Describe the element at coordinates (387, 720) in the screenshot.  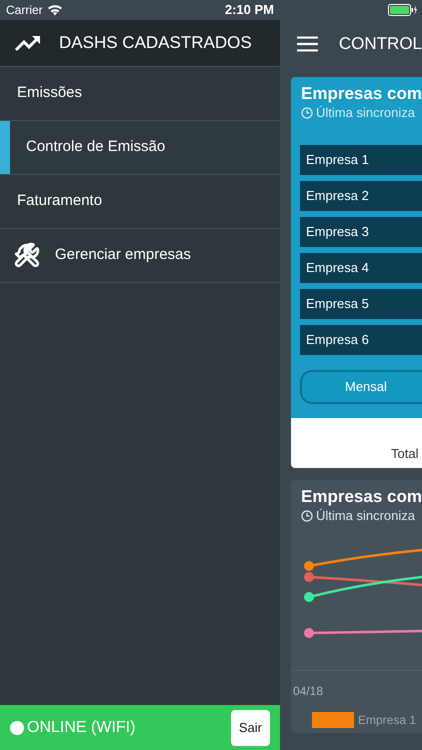
I see `legend-label: Empresa 1` at that location.